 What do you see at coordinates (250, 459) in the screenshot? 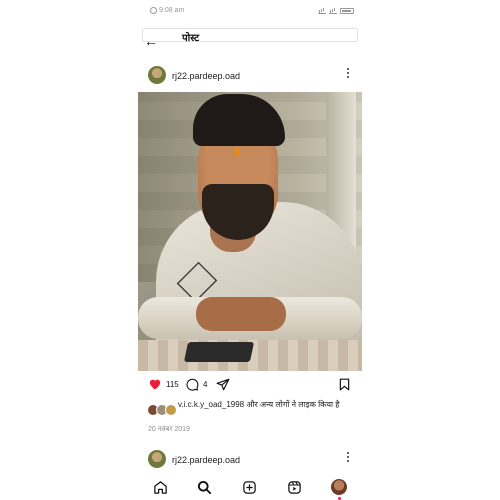
I see `next-post-header: rj22.pardeep.oad` at bounding box center [250, 459].